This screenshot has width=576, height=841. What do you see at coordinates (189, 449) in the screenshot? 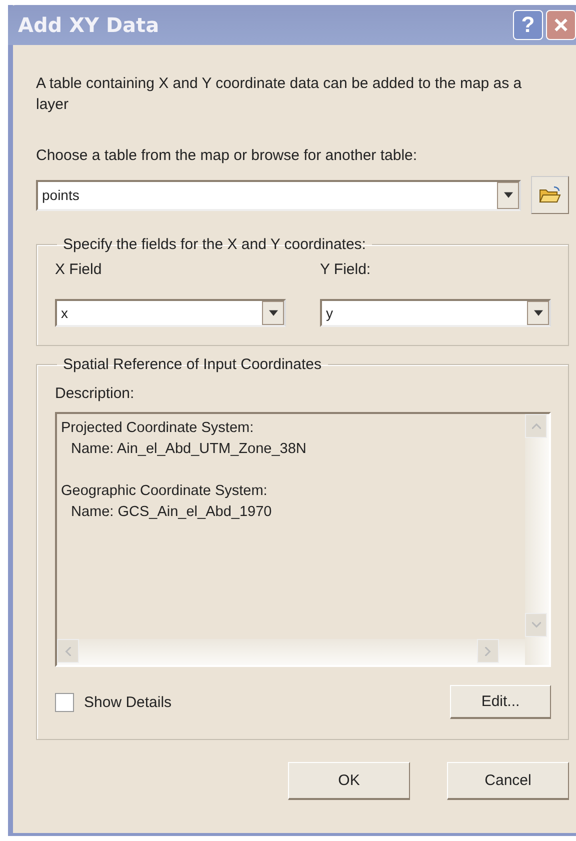
I see `description-line: Name: Ain_el_Abd_UTM_Zone_38N` at bounding box center [189, 449].